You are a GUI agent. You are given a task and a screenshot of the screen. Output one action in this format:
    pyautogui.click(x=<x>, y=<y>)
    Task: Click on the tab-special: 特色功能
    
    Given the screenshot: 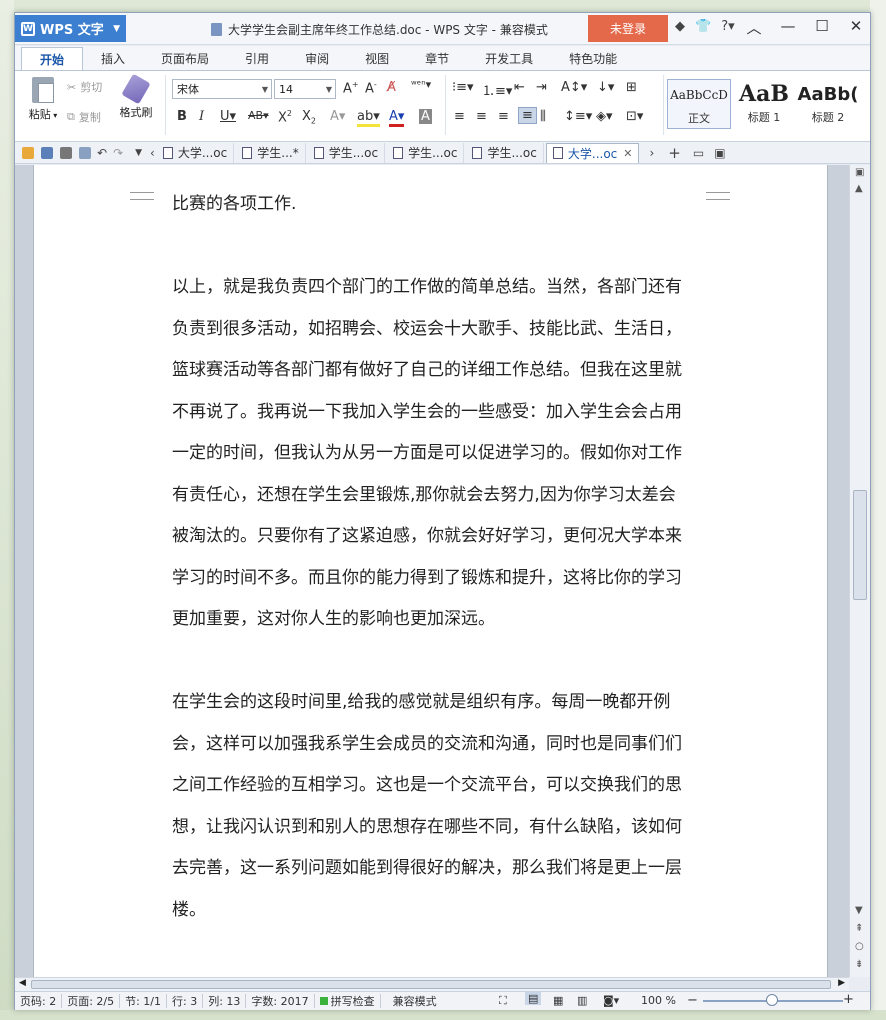 What is the action you would take?
    pyautogui.click(x=593, y=58)
    